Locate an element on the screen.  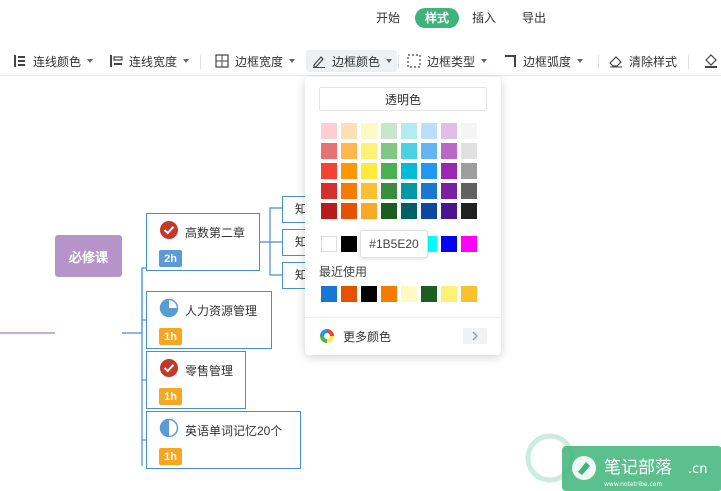
branch-node: 高数第二章 2h is located at coordinates (203, 242).